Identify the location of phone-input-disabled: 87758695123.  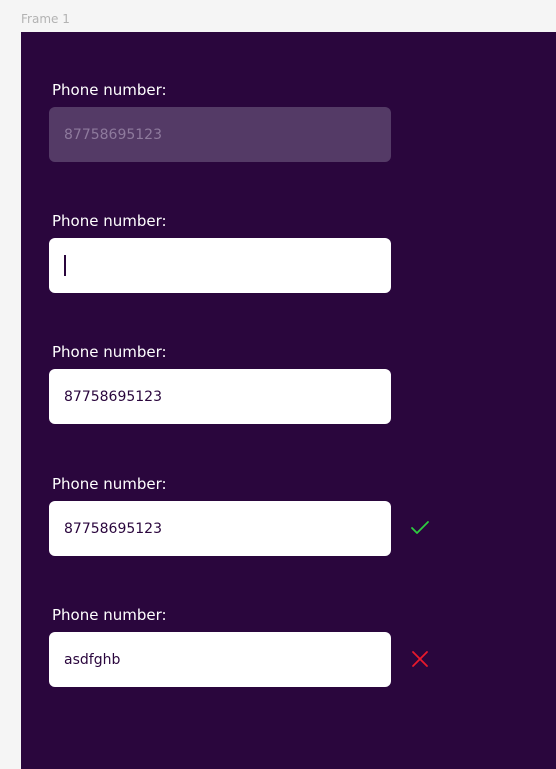
(220, 134).